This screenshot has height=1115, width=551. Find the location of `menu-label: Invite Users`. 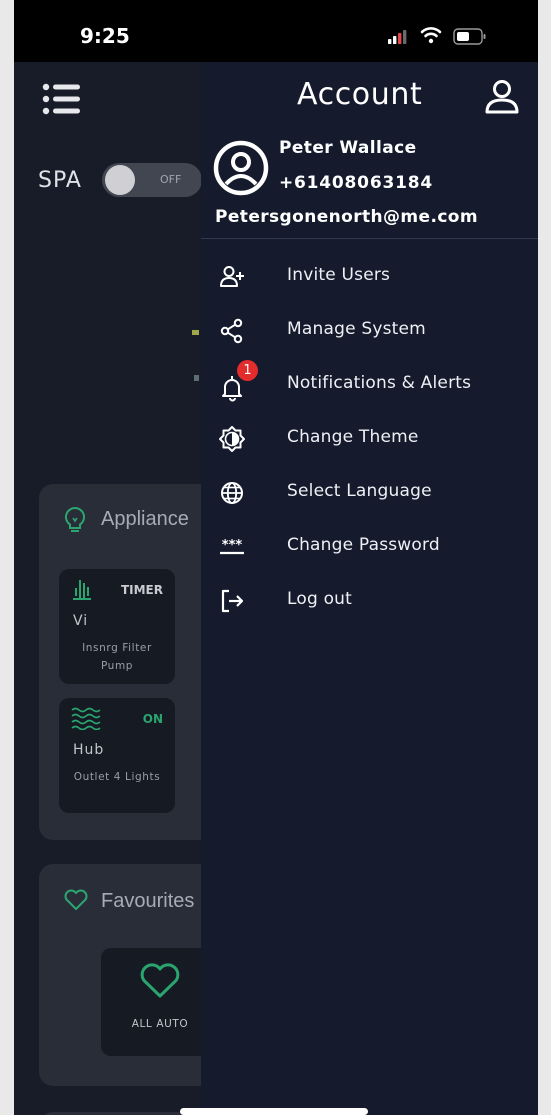

menu-label: Invite Users is located at coordinates (339, 275).